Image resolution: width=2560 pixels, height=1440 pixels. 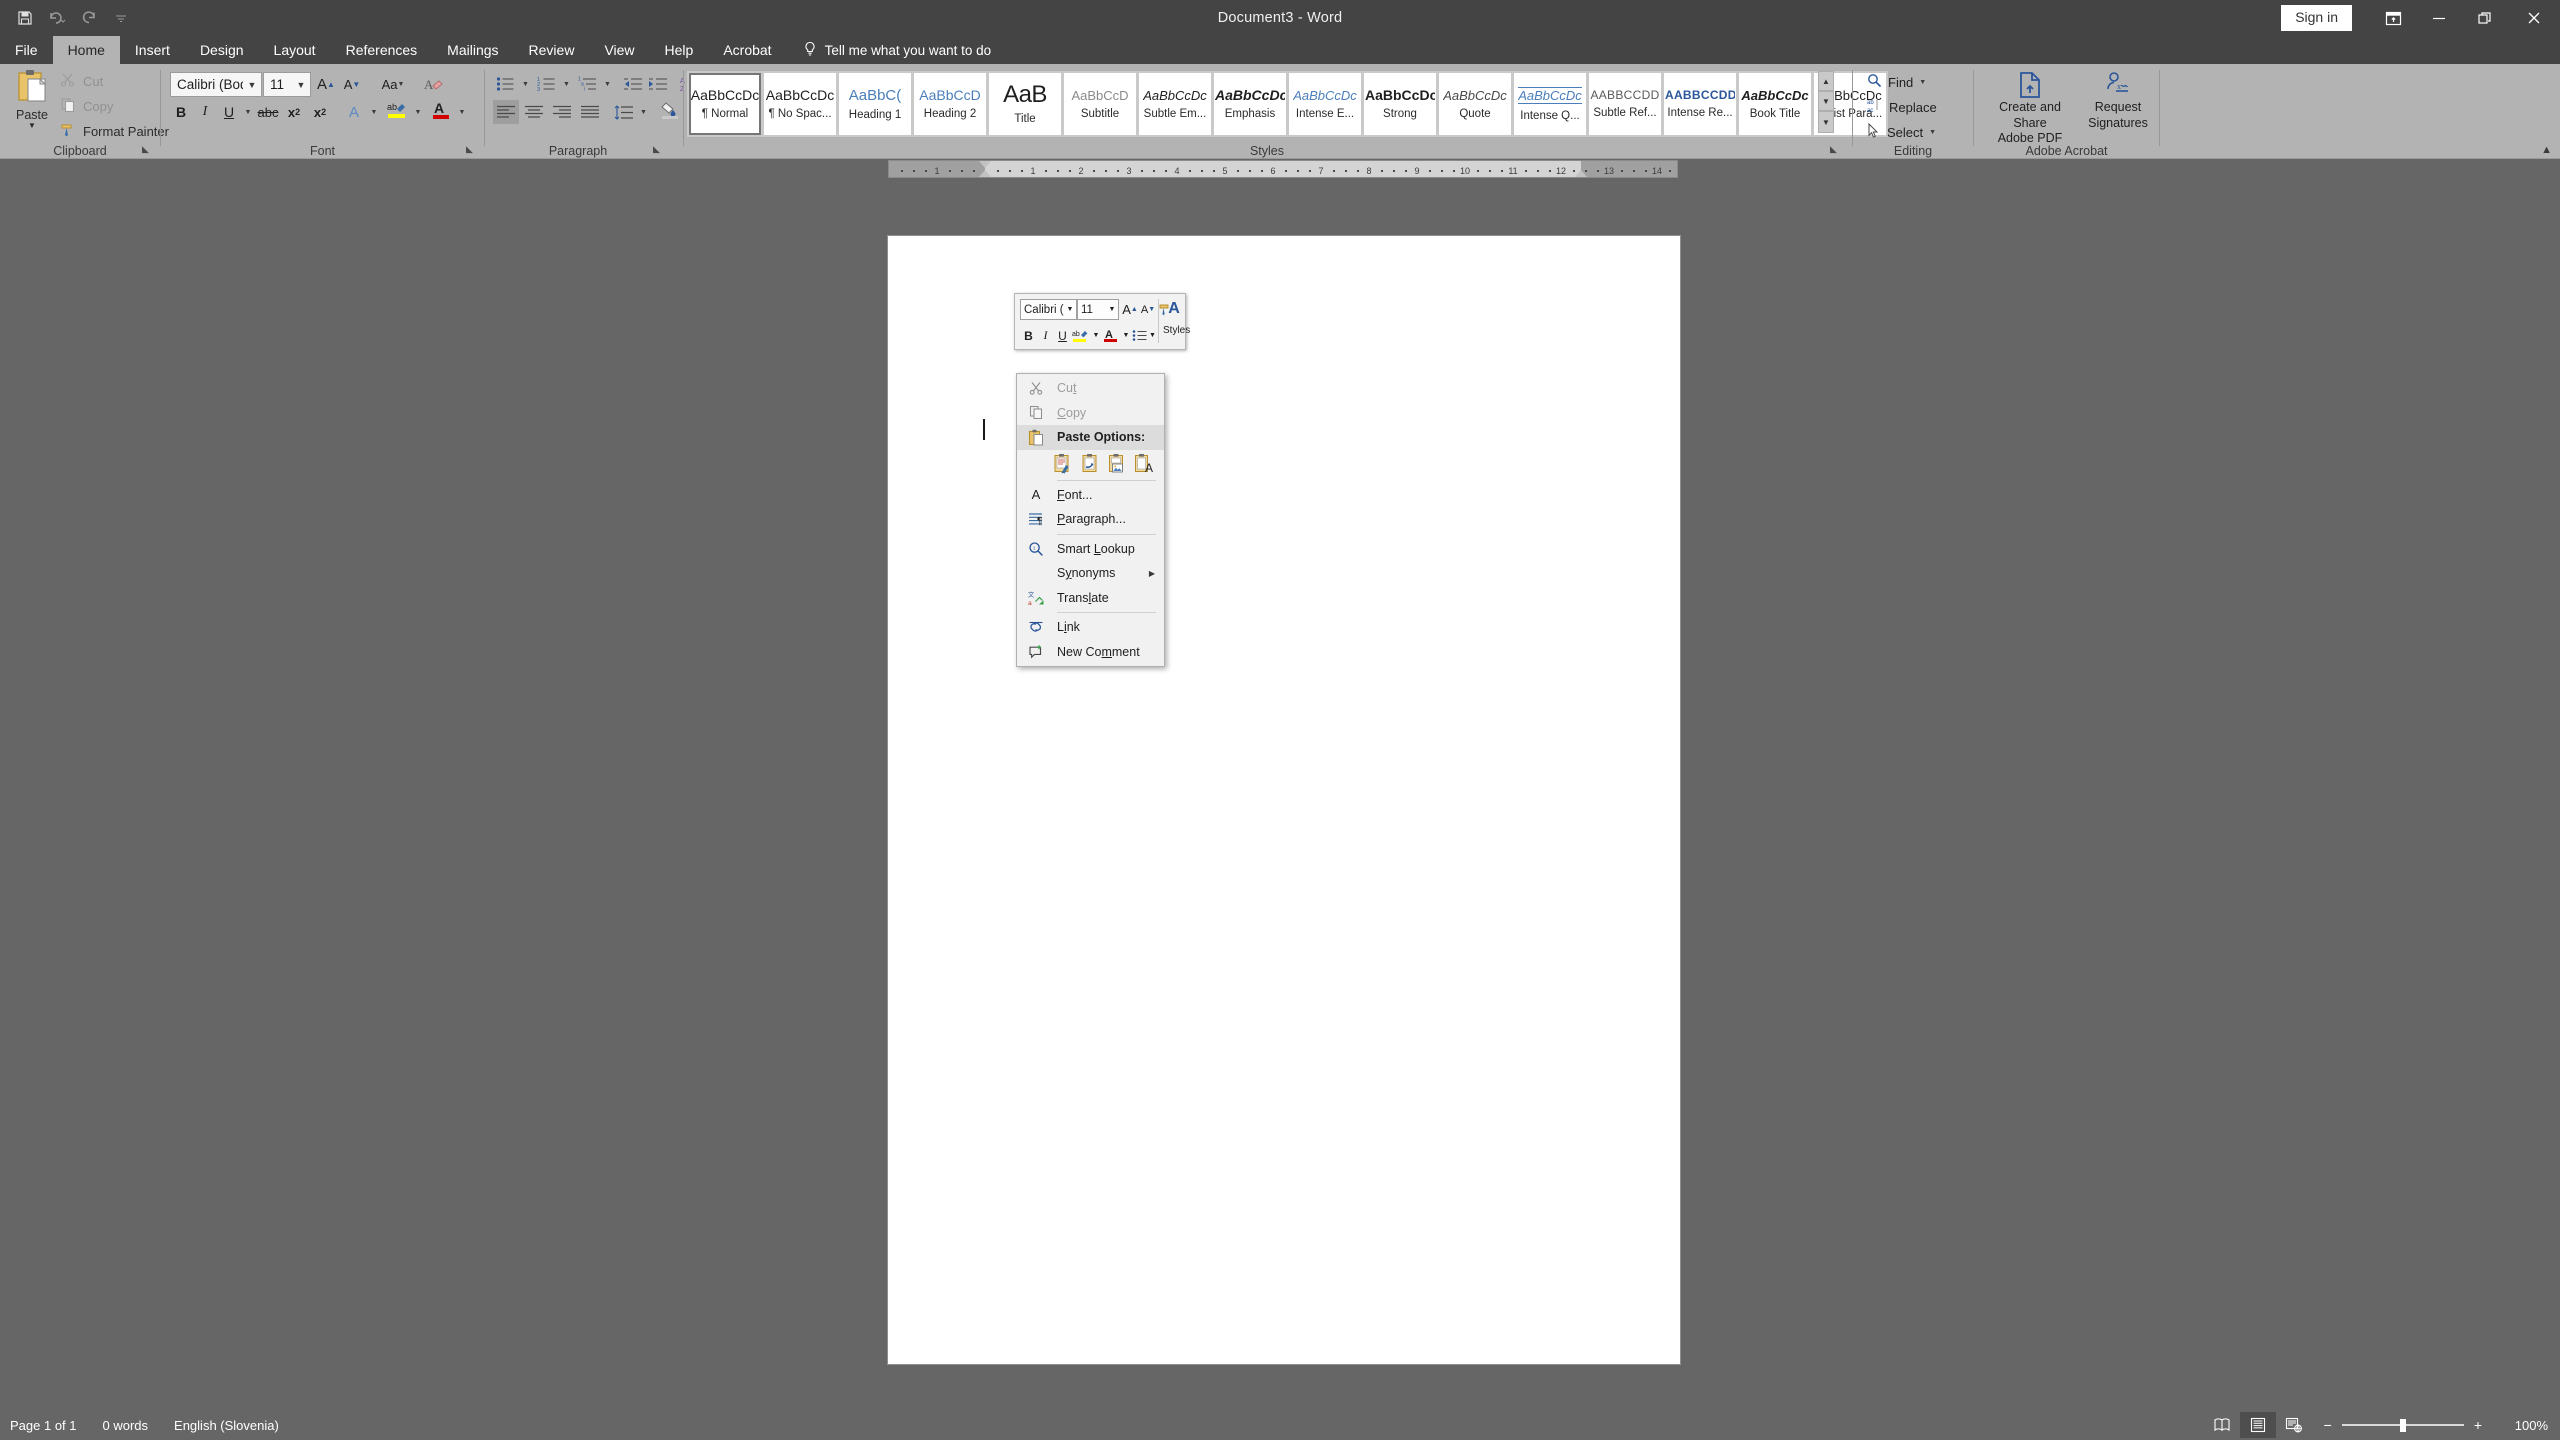 What do you see at coordinates (1826, 122) in the screenshot?
I see `styles-more-icon: ▼` at bounding box center [1826, 122].